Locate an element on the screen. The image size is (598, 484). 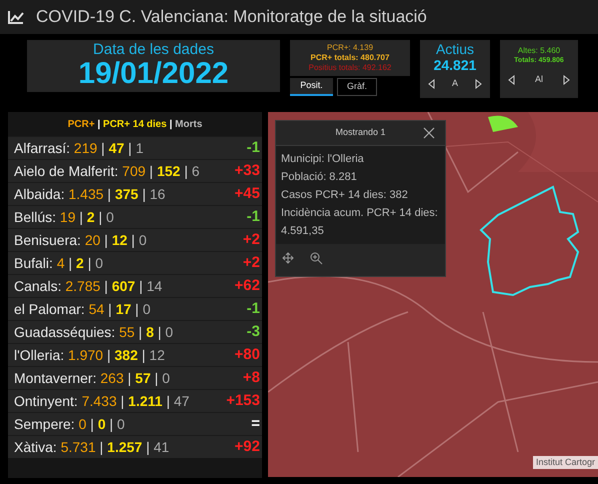
change-value: +33 is located at coordinates (247, 170).